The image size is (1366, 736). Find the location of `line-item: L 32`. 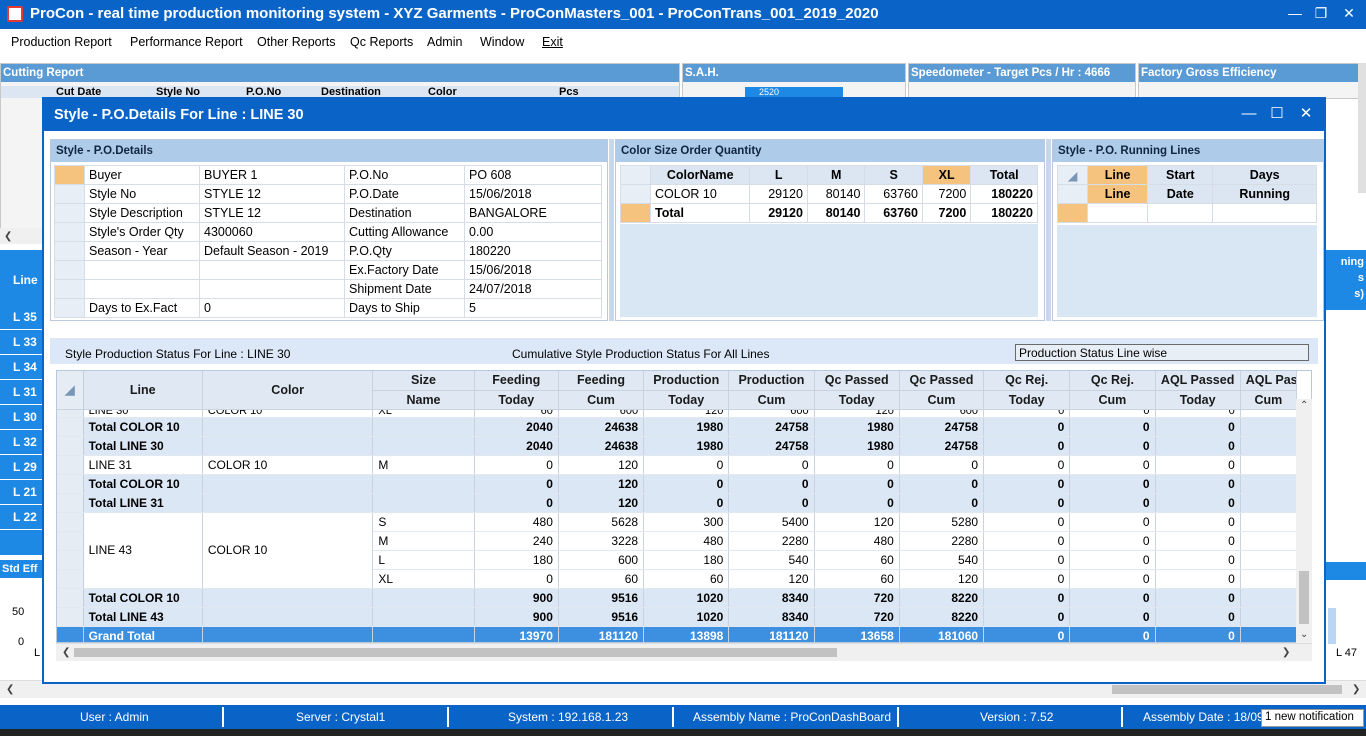

line-item: L 32 is located at coordinates (22, 442).